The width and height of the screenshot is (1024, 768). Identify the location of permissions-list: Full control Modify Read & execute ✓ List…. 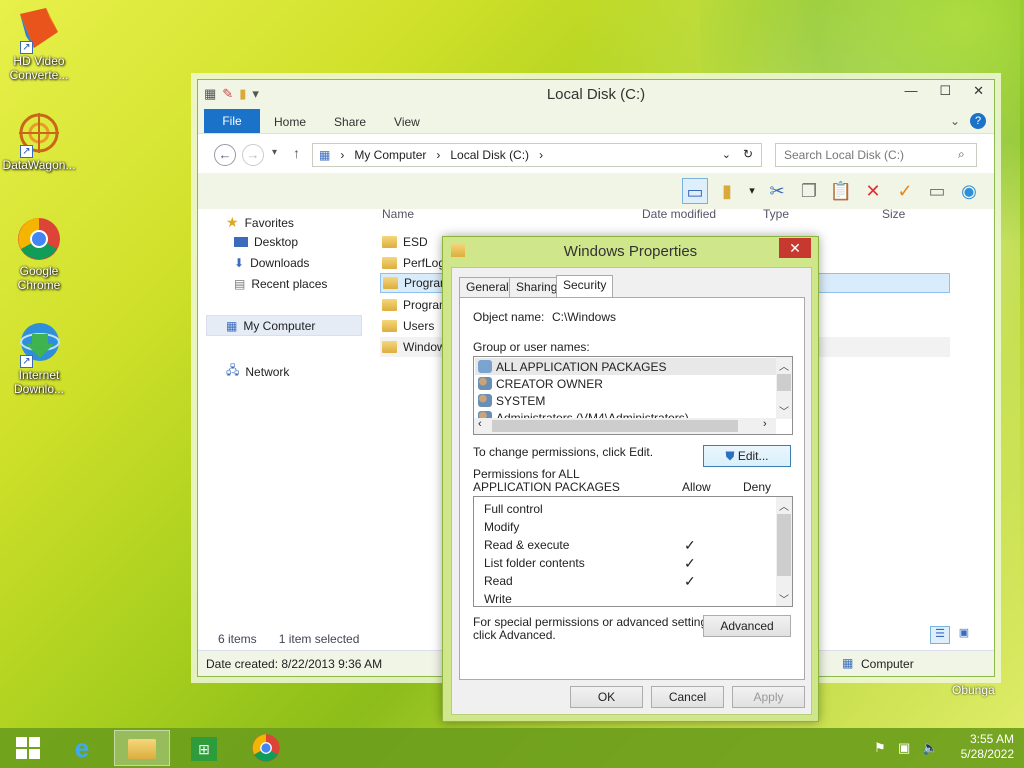
(633, 551).